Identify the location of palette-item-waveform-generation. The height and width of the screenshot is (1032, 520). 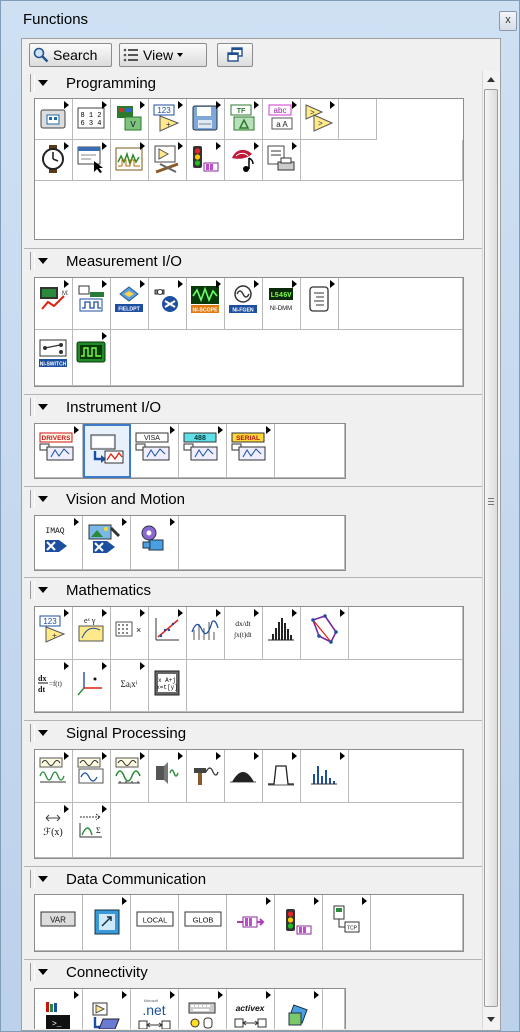
(54, 776).